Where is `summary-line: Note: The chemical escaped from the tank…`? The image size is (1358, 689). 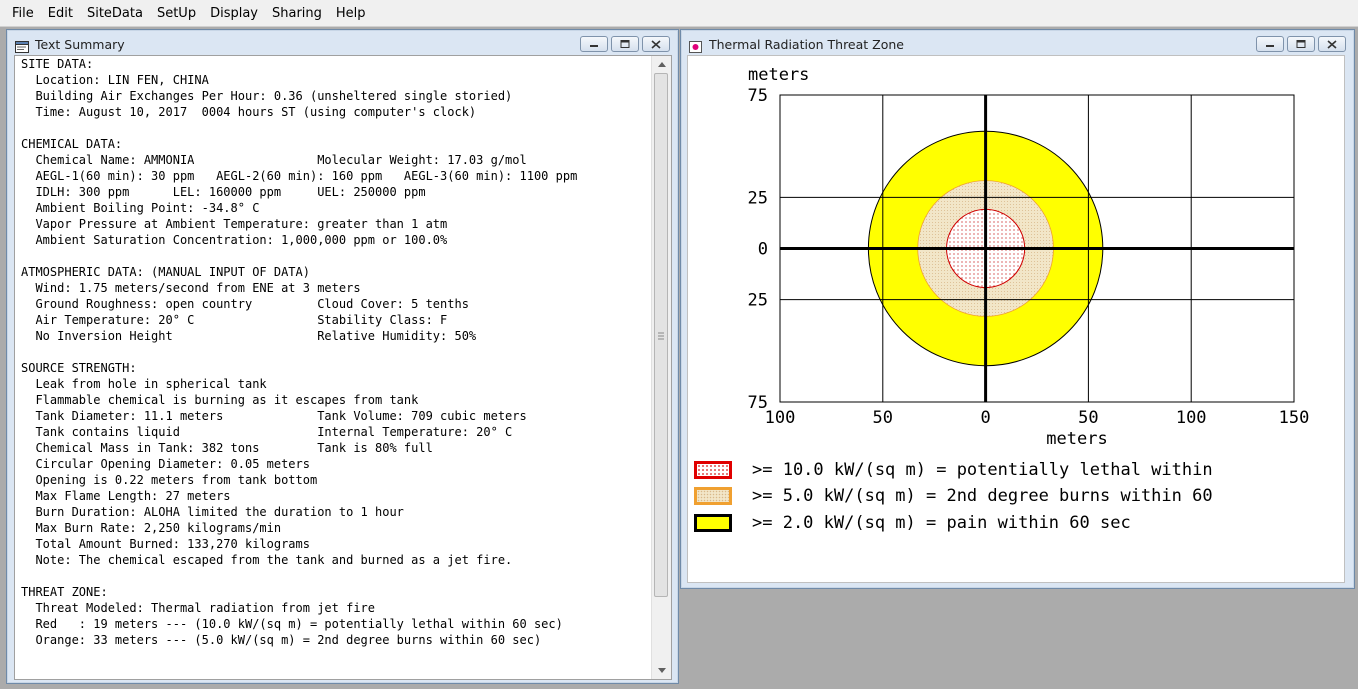
summary-line: Note: The chemical escaped from the tank… is located at coordinates (267, 560).